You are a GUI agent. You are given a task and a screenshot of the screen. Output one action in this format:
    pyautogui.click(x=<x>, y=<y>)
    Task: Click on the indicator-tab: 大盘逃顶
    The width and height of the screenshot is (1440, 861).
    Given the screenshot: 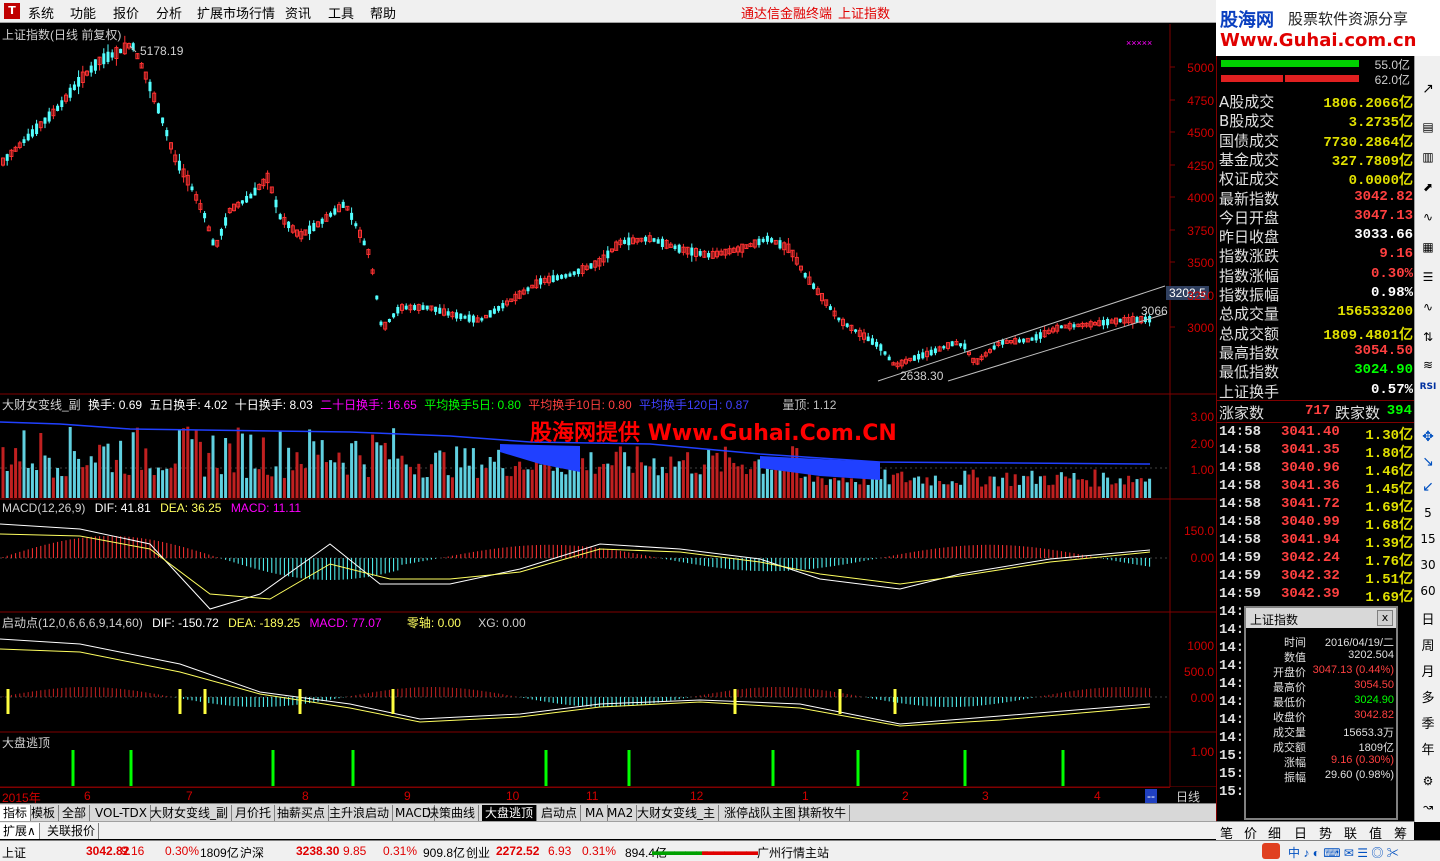 What is the action you would take?
    pyautogui.click(x=510, y=813)
    